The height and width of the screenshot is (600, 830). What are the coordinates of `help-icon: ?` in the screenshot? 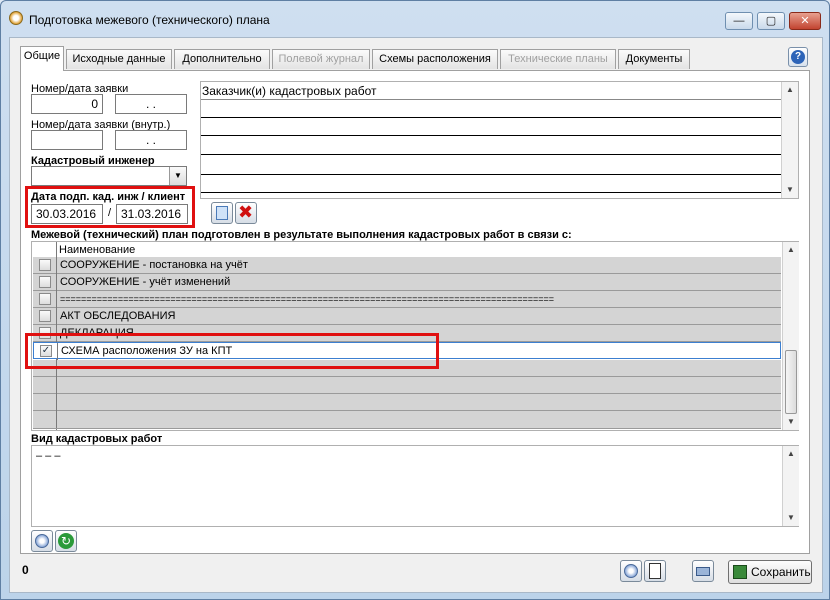 It's located at (798, 57).